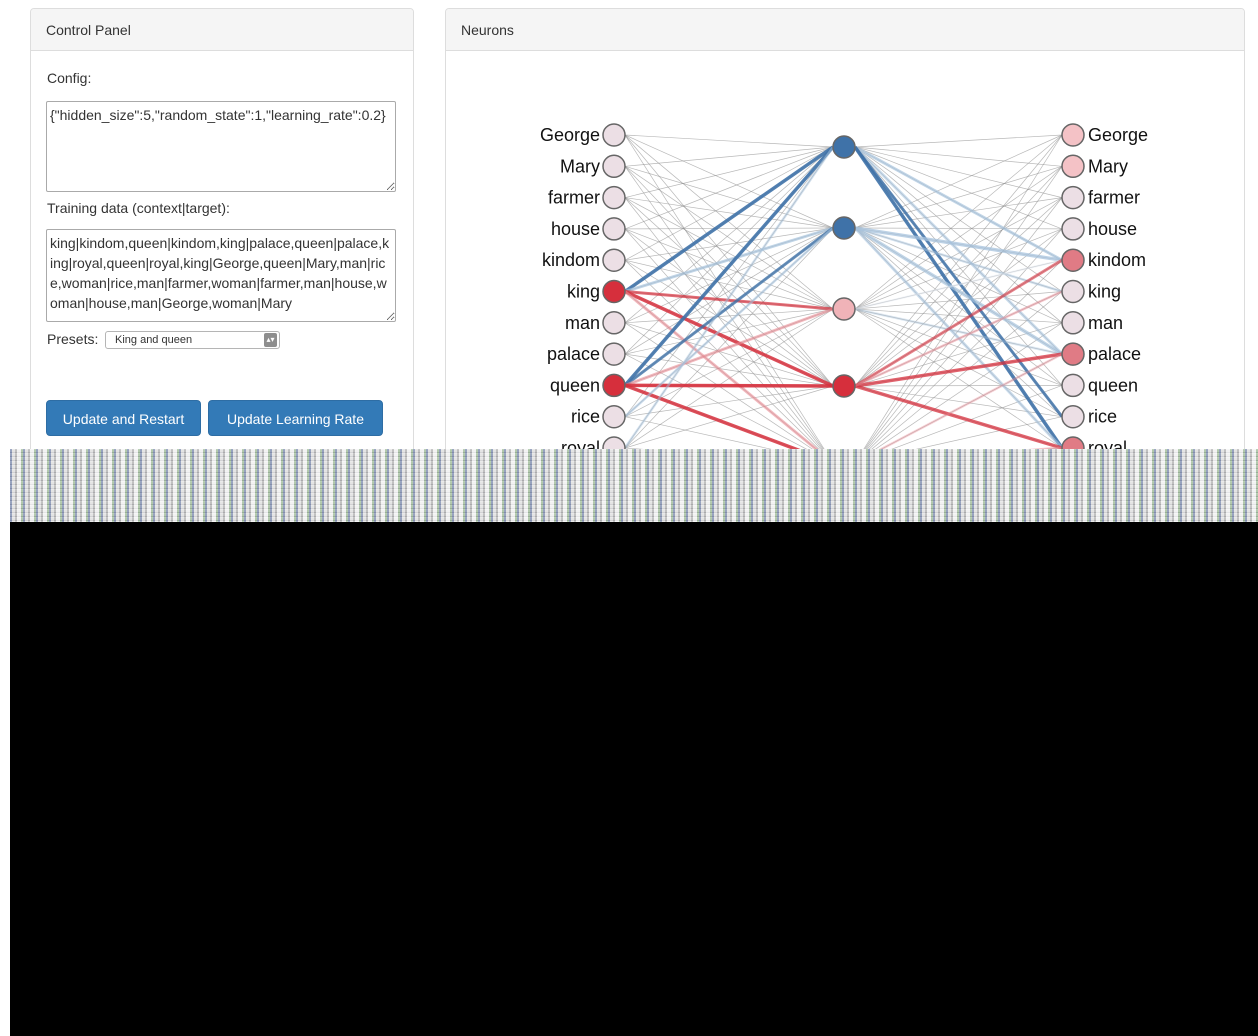 The height and width of the screenshot is (1036, 1258). Describe the element at coordinates (154, 340) in the screenshot. I see `presets-selected-value: King and queen` at that location.